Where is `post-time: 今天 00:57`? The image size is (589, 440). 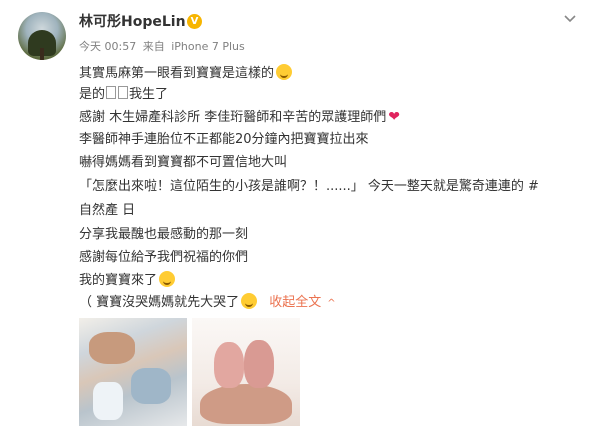 post-time: 今天 00:57 is located at coordinates (107, 46).